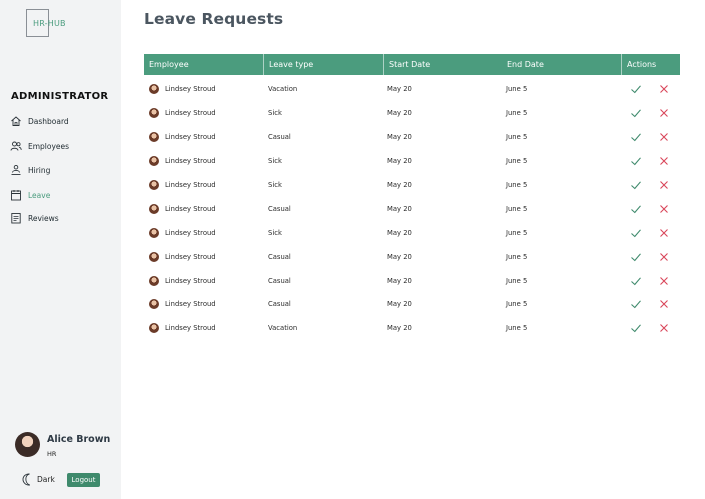 The width and height of the screenshot is (705, 499). What do you see at coordinates (52, 454) in the screenshot?
I see `profile-role: HR` at bounding box center [52, 454].